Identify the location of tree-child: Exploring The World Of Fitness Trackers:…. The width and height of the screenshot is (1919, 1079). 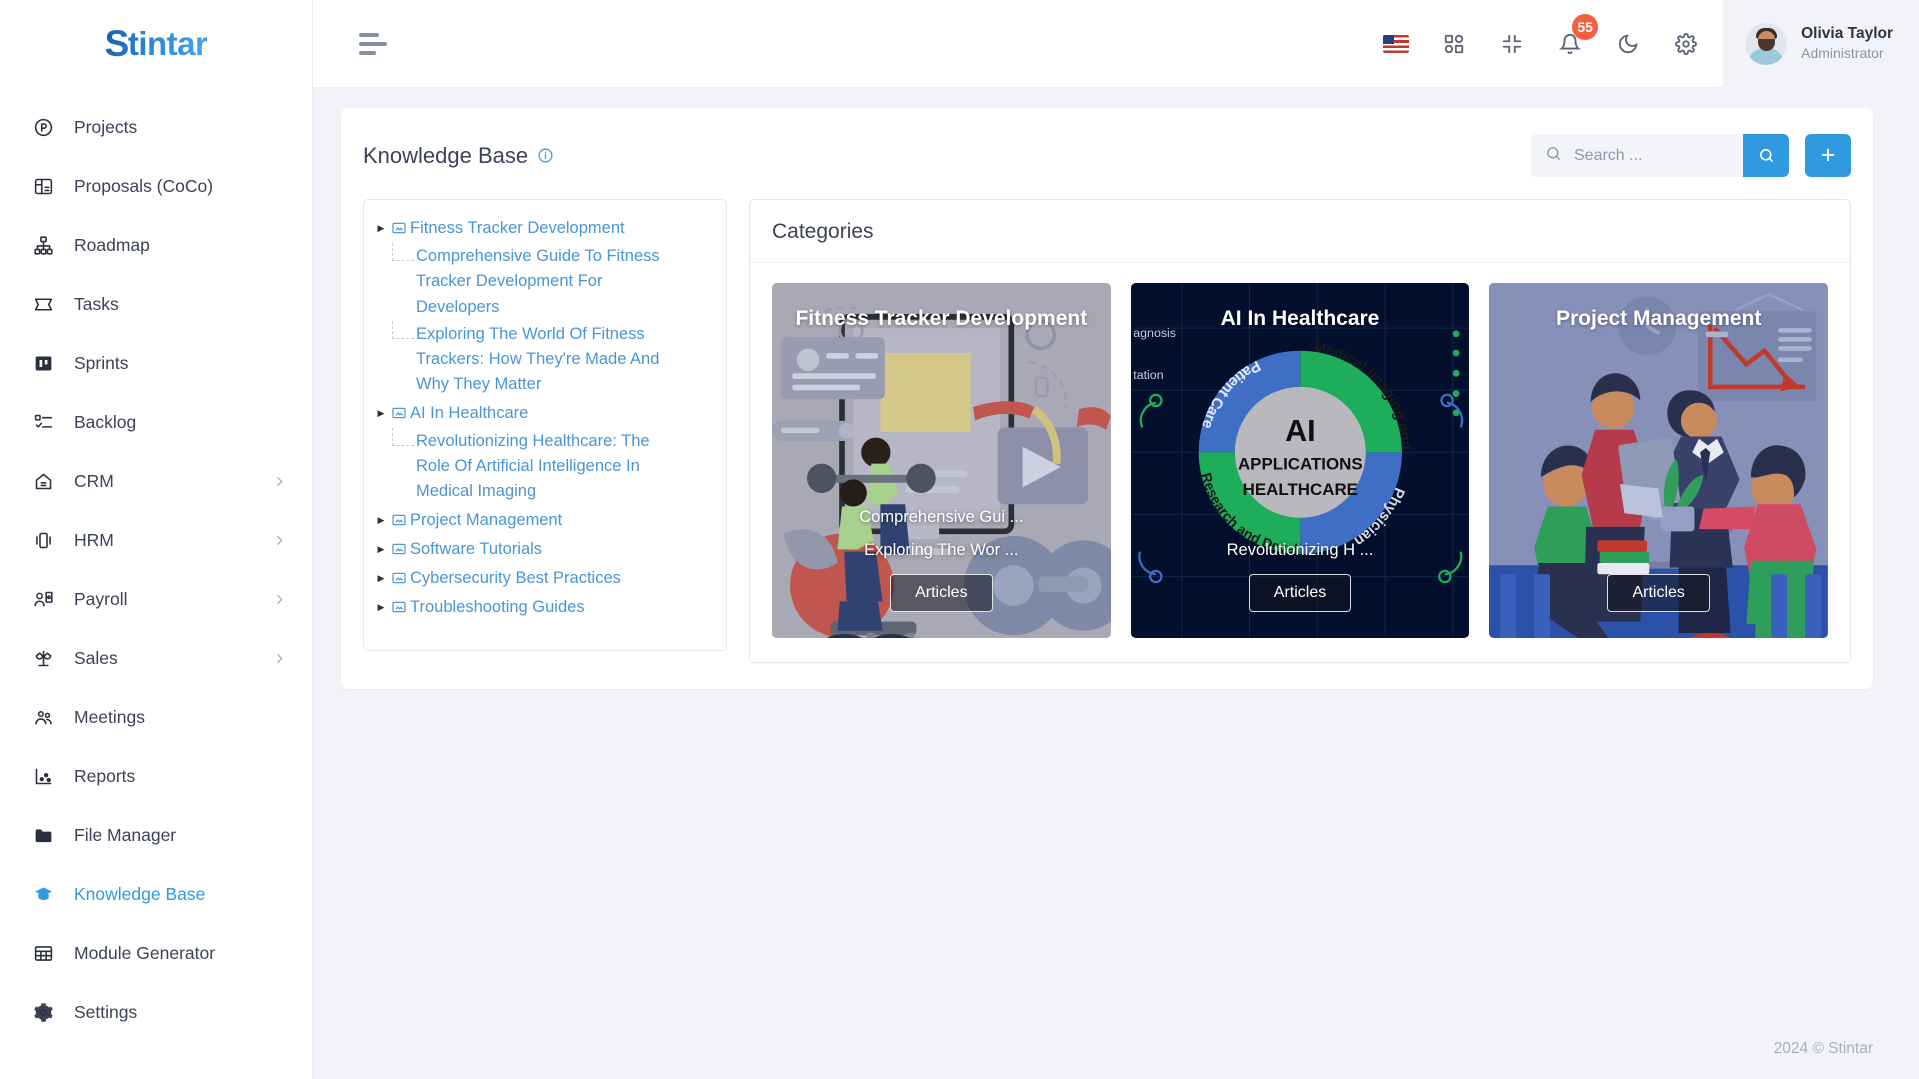
(543, 359).